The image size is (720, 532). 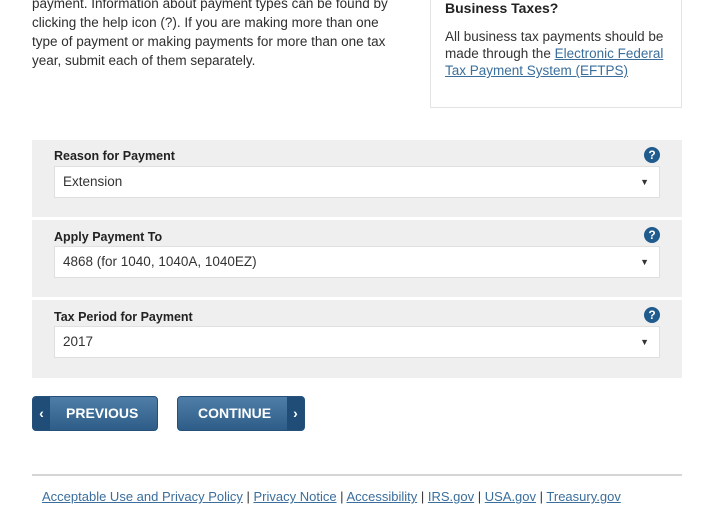 What do you see at coordinates (294, 496) in the screenshot?
I see `privacy-notice-link: Privacy Notice` at bounding box center [294, 496].